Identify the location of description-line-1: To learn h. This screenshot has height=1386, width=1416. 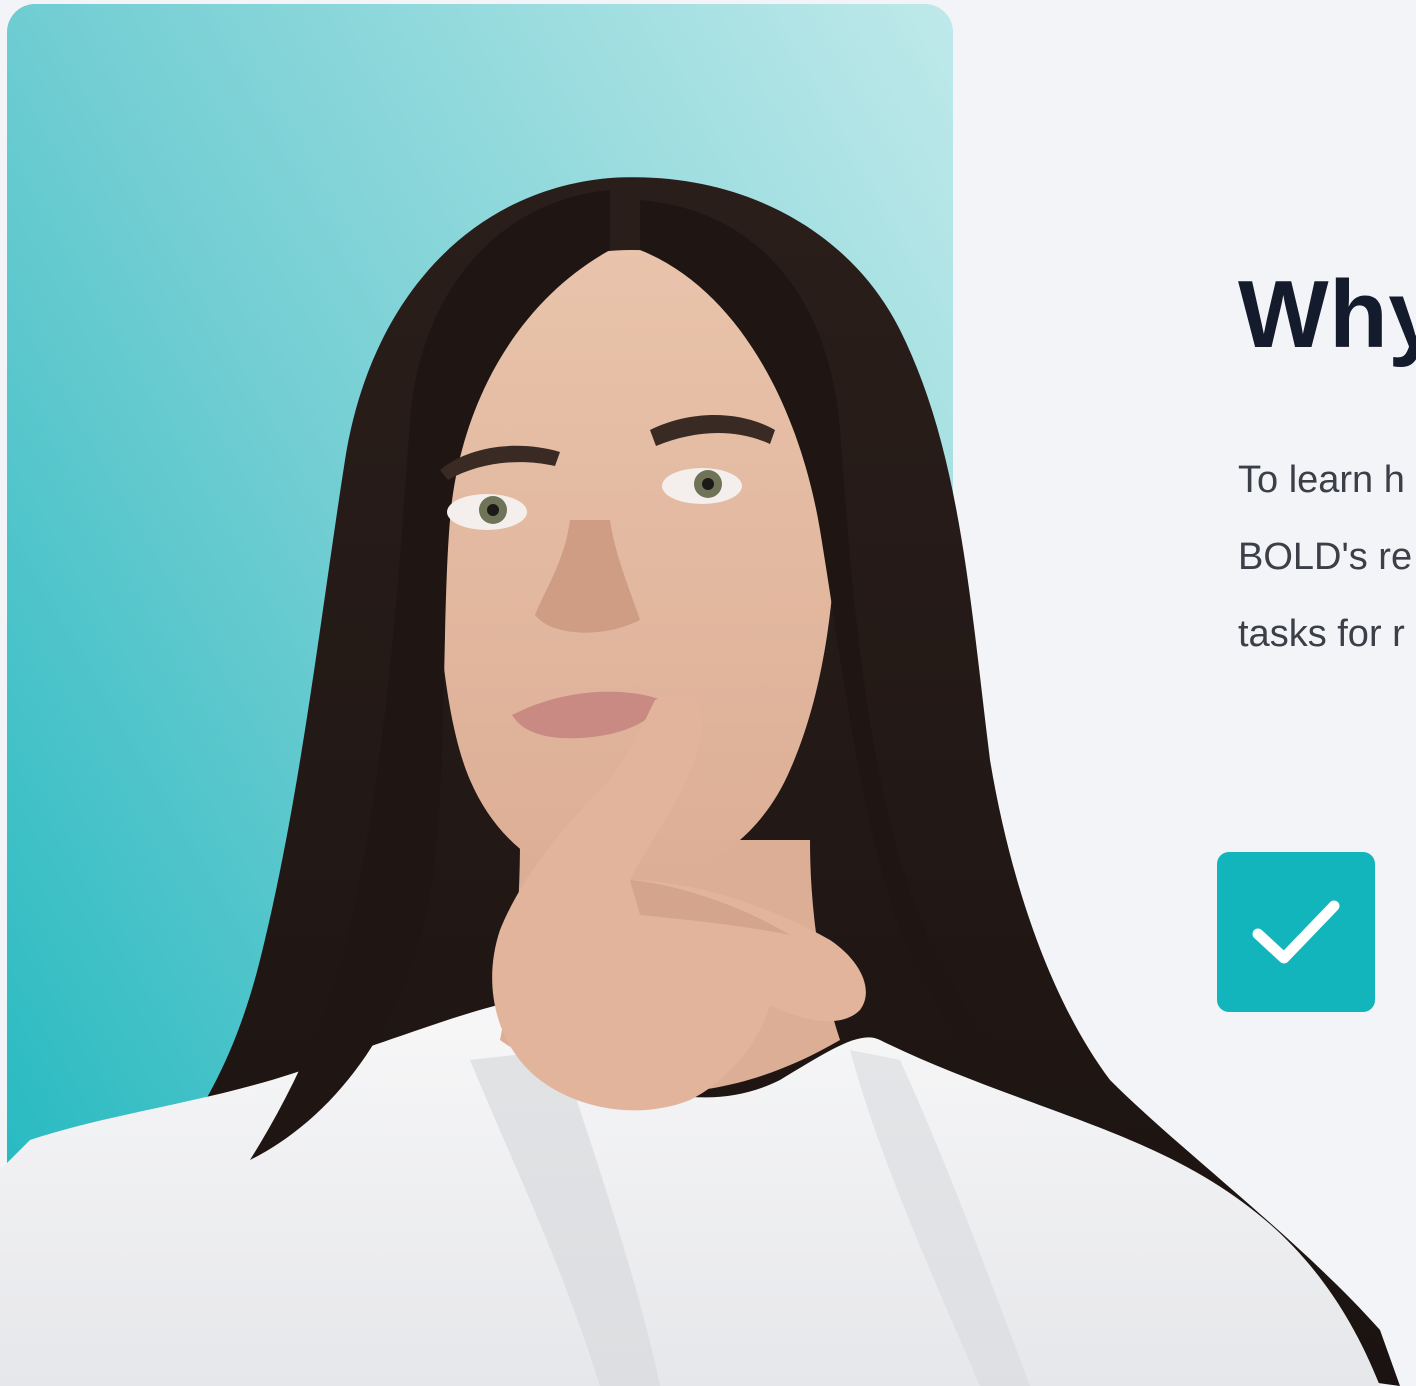
(1321, 480).